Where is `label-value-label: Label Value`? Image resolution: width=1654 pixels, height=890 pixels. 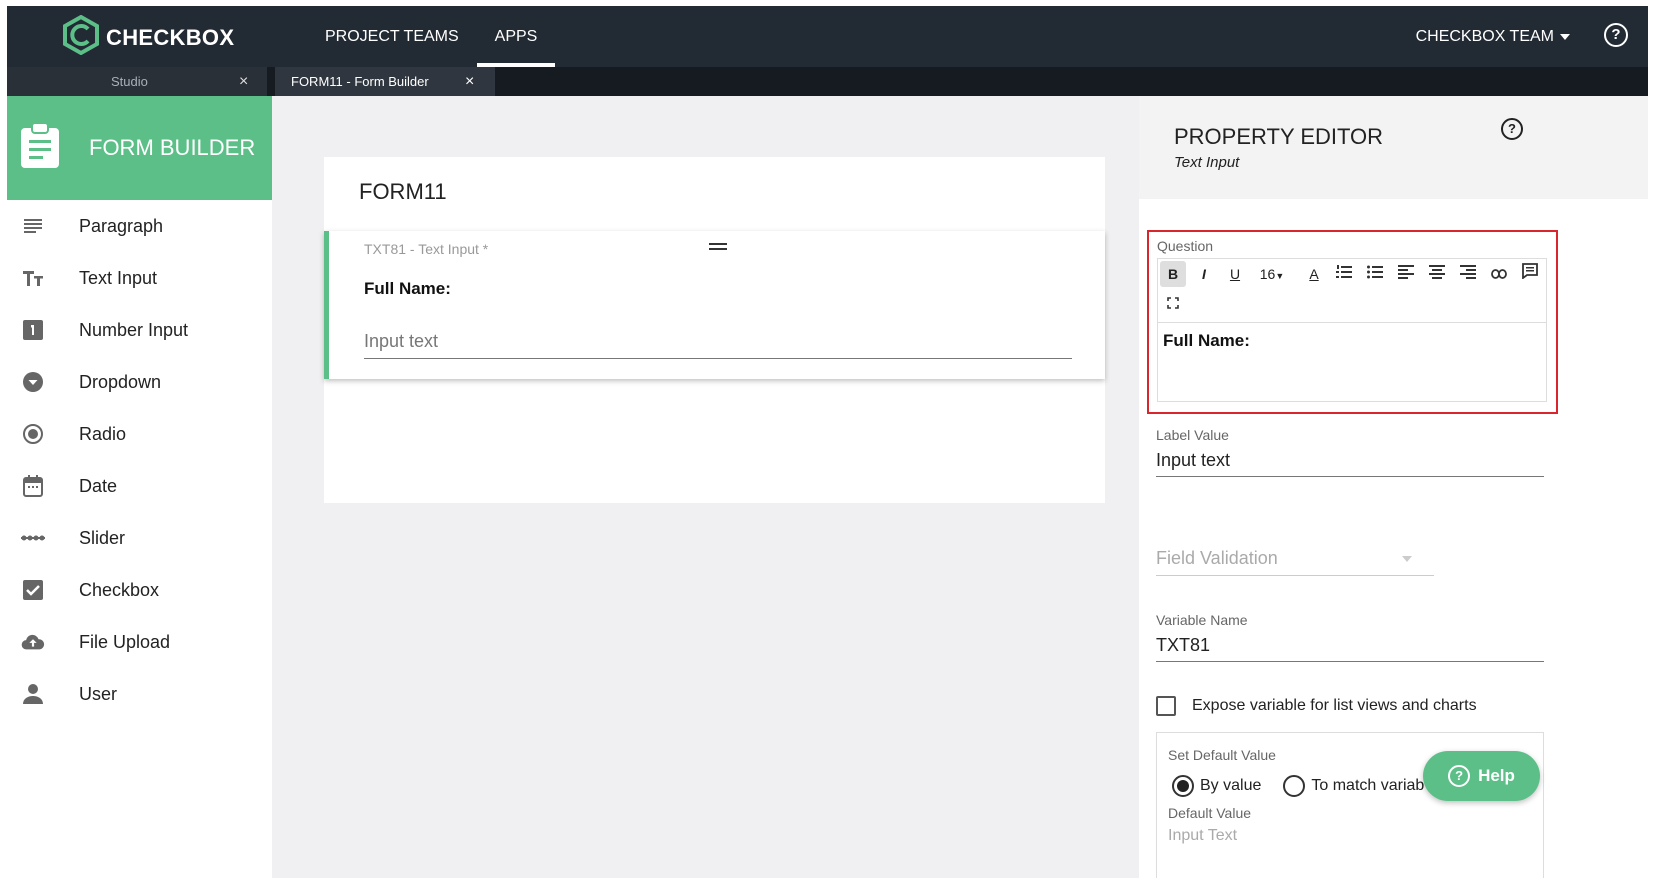
label-value-label: Label Value is located at coordinates (1192, 435).